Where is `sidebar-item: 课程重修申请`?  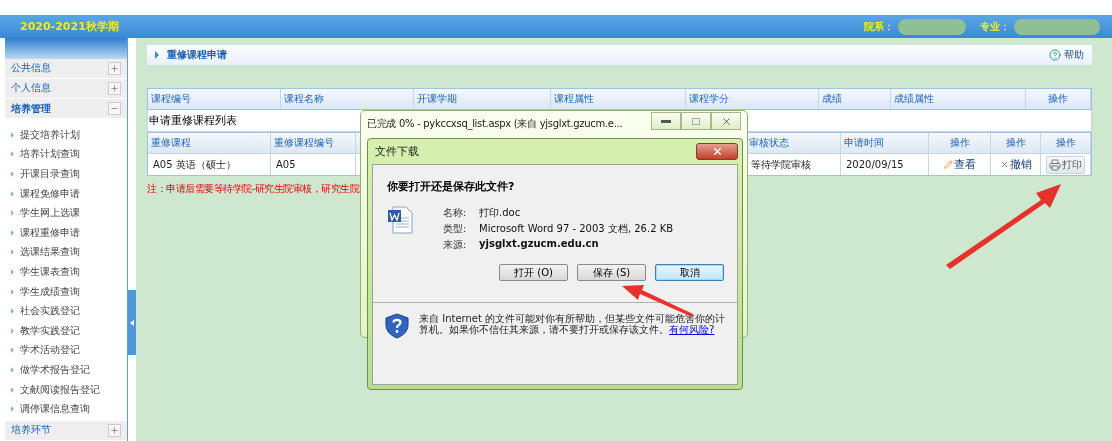 sidebar-item: 课程重修申请 is located at coordinates (50, 232).